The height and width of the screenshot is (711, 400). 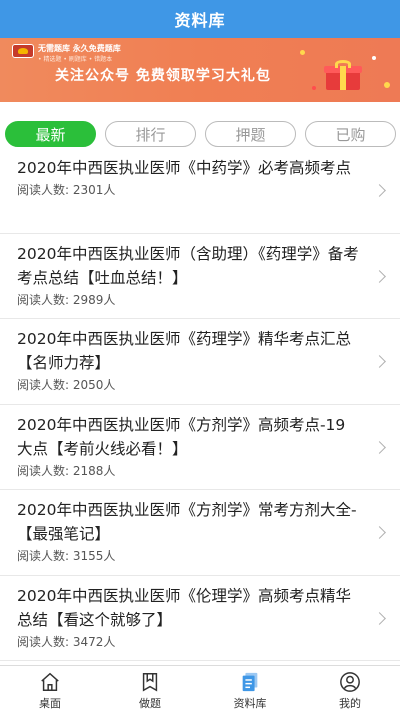 I want to click on tab-ranking: 排行, so click(x=150, y=134).